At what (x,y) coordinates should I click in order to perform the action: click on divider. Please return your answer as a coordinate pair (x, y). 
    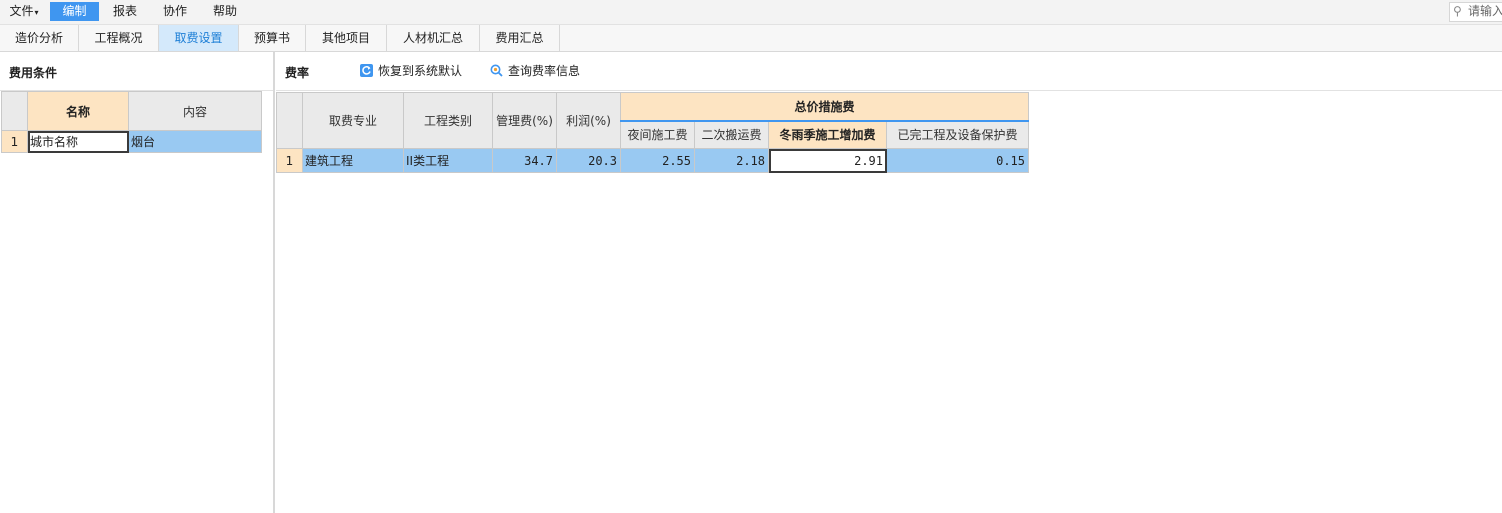
    Looking at the image, I should click on (889, 90).